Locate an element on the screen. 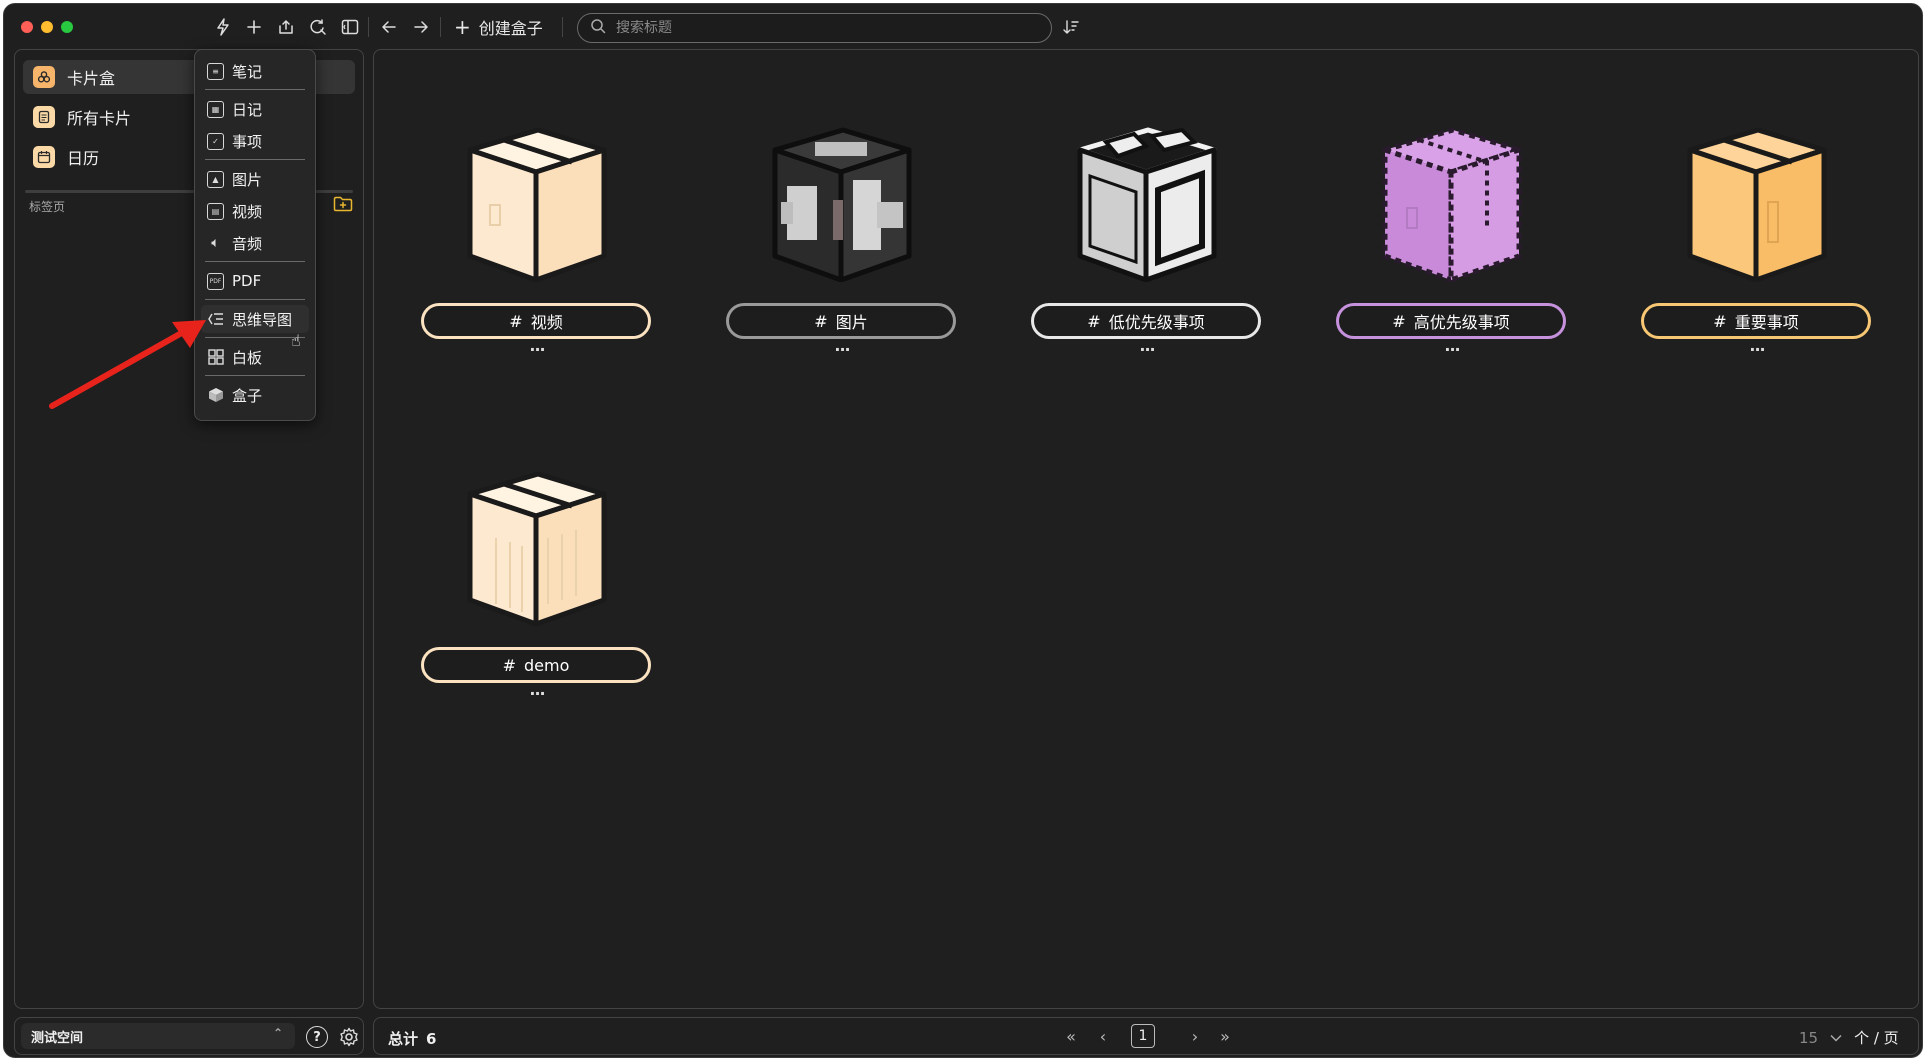 Image resolution: width=1926 pixels, height=1061 pixels. forward-arrow-icon is located at coordinates (421, 27).